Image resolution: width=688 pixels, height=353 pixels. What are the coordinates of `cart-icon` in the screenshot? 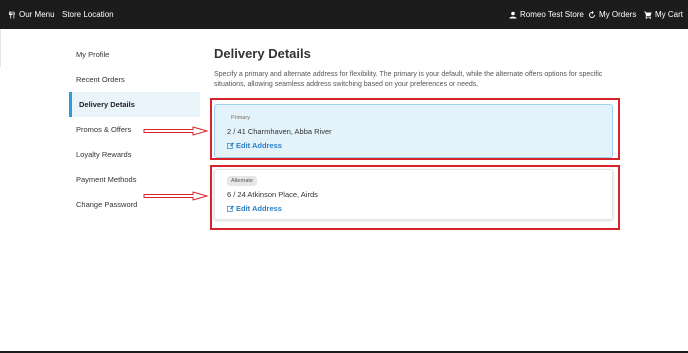 It's located at (648, 15).